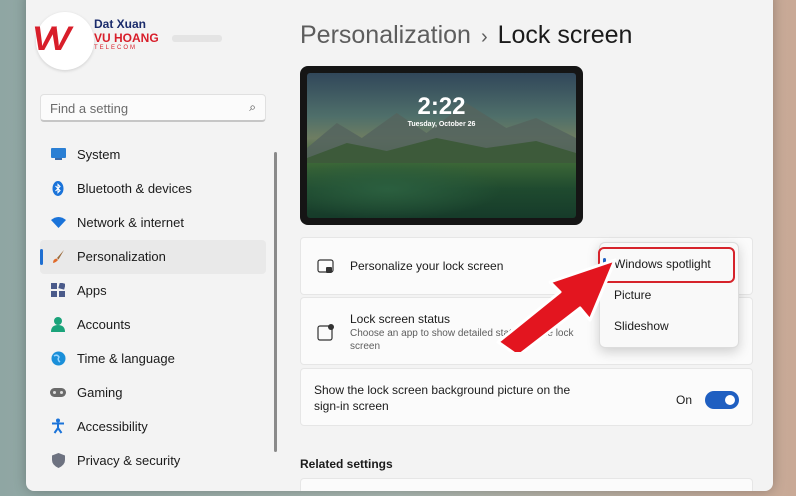 The height and width of the screenshot is (496, 796). Describe the element at coordinates (58, 256) in the screenshot. I see `brush-icon` at that location.